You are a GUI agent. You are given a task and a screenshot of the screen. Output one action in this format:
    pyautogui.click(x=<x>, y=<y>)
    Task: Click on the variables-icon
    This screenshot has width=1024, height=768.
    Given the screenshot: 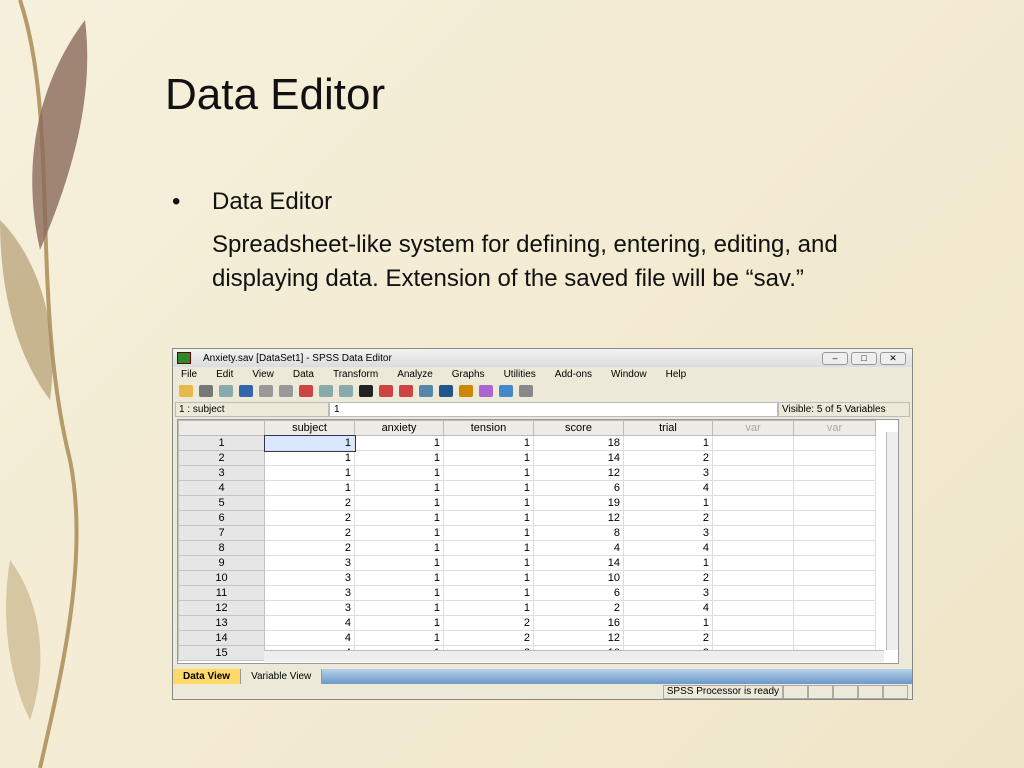 What is the action you would take?
    pyautogui.click(x=346, y=391)
    